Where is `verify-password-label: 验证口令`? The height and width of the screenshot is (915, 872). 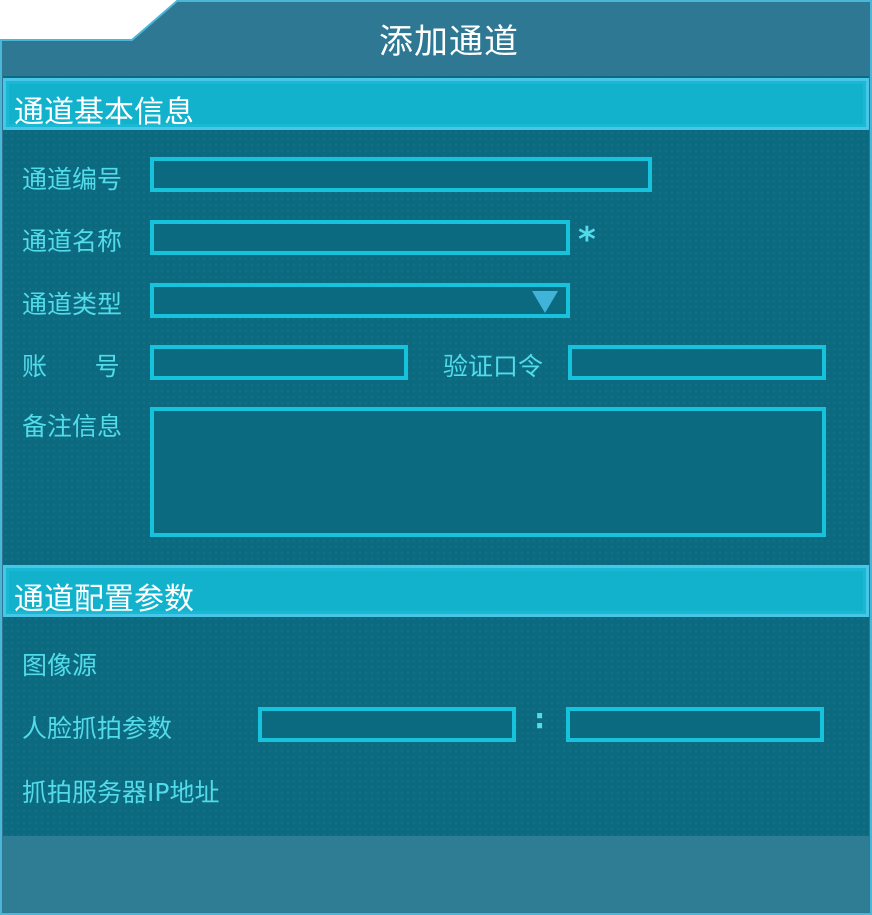 verify-password-label: 验证口令 is located at coordinates (493, 366).